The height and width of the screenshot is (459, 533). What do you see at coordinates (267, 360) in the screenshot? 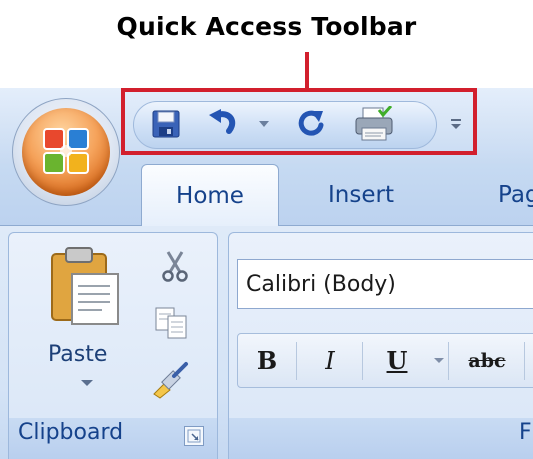
I see `bold-button: B` at bounding box center [267, 360].